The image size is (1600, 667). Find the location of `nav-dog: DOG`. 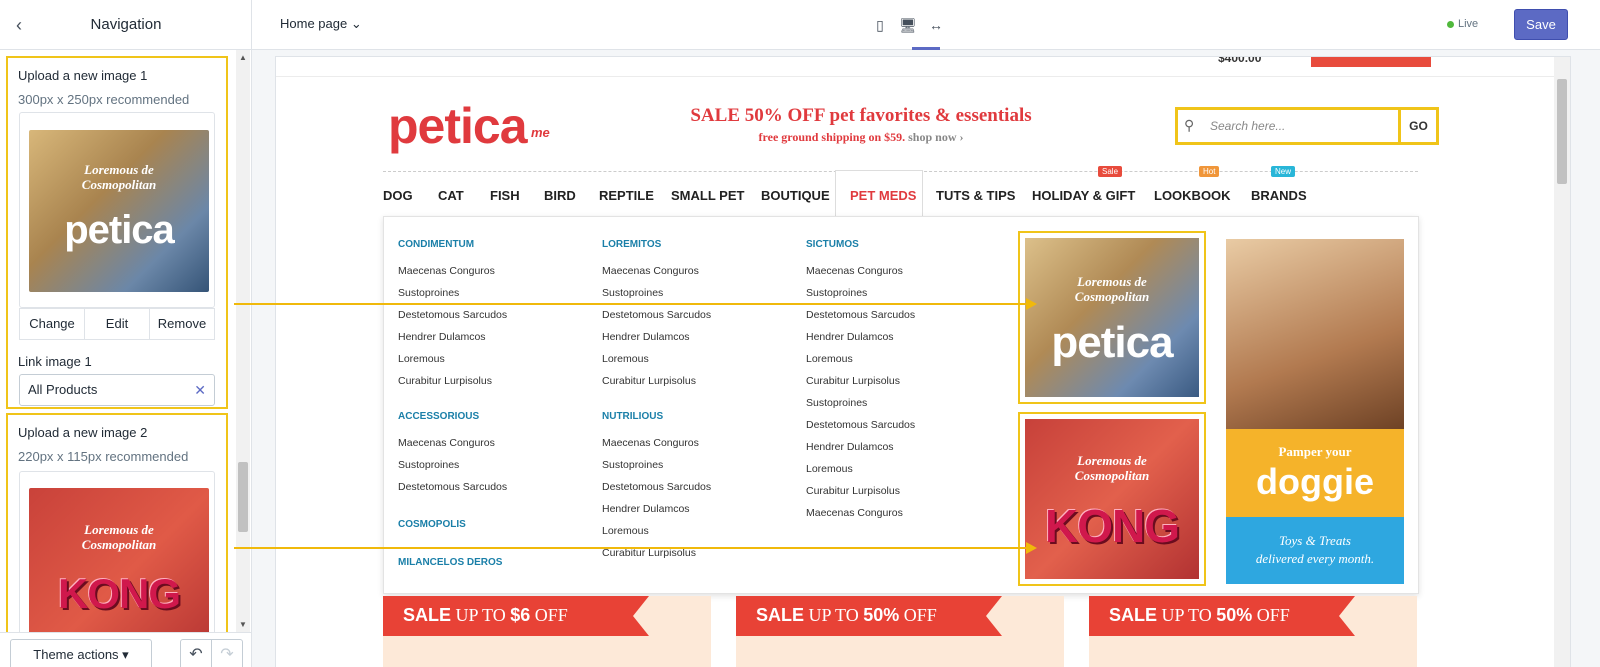

nav-dog: DOG is located at coordinates (398, 195).